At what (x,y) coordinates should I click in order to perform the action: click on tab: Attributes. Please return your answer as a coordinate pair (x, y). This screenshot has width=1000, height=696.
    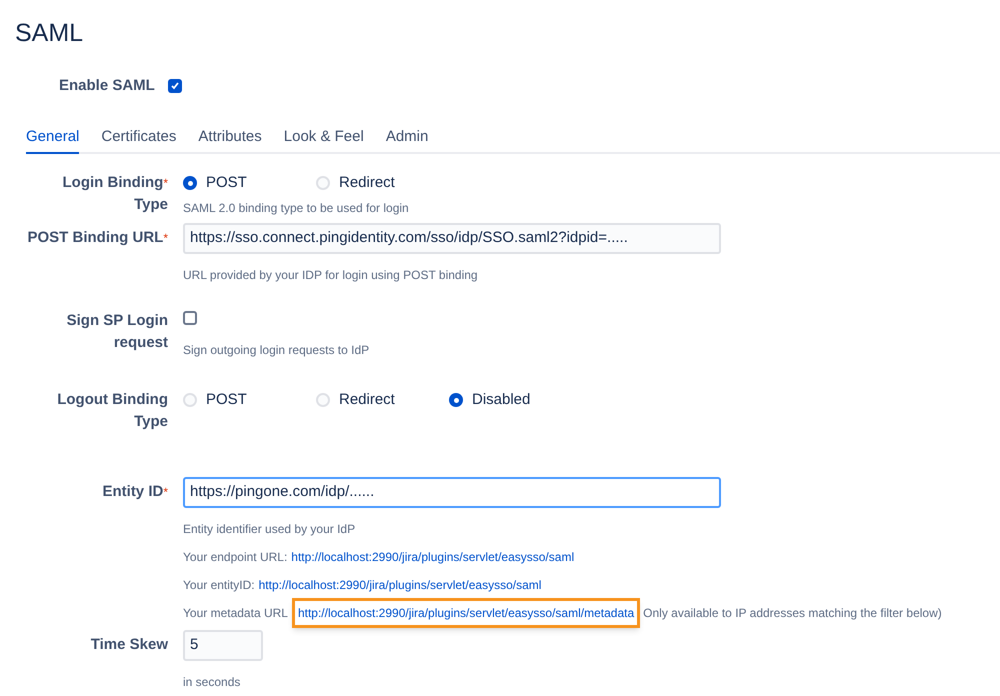
    Looking at the image, I should click on (230, 139).